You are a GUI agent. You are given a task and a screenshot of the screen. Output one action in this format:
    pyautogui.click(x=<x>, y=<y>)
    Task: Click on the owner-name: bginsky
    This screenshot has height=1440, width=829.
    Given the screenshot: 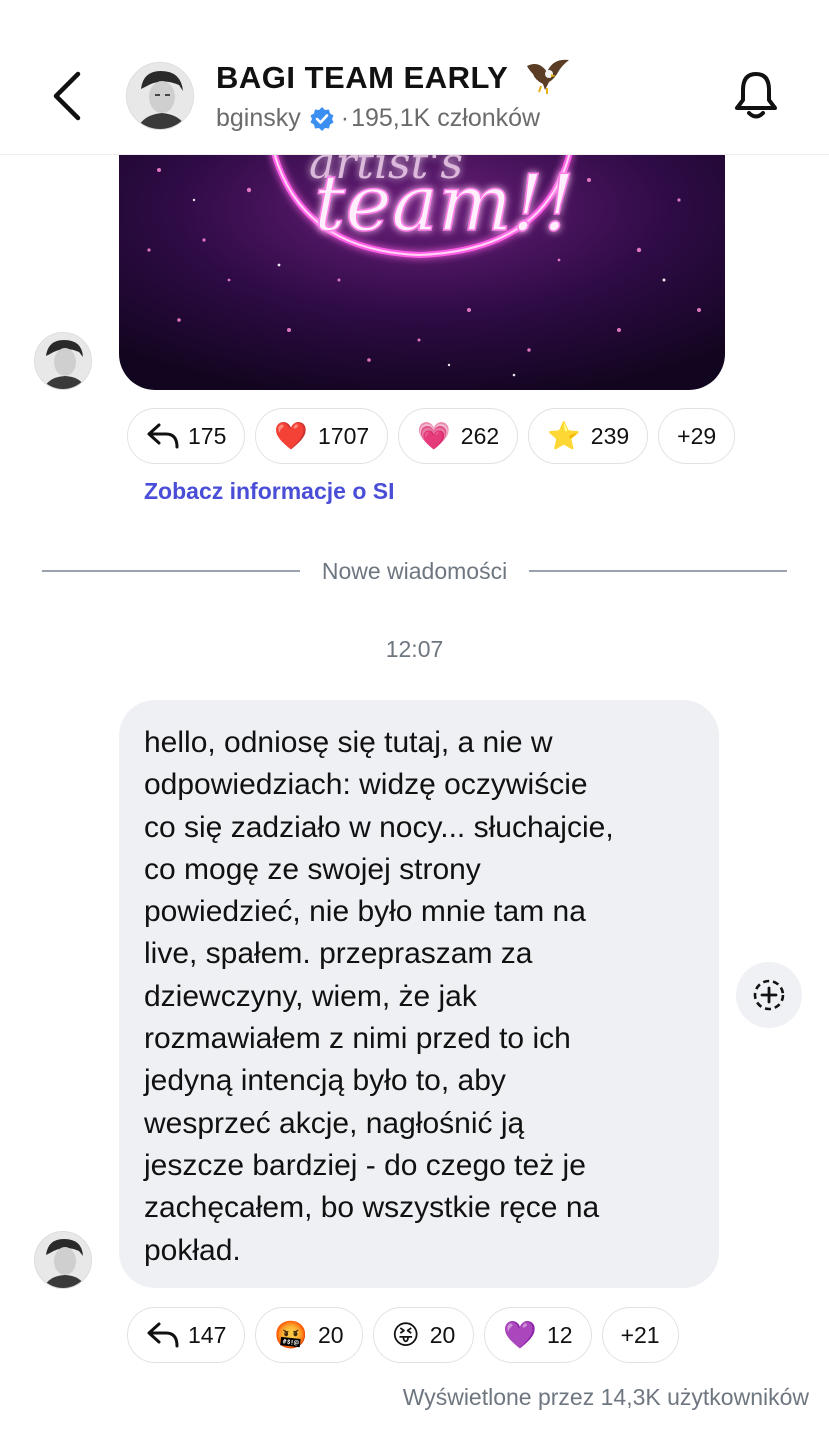 What is the action you would take?
    pyautogui.click(x=258, y=118)
    